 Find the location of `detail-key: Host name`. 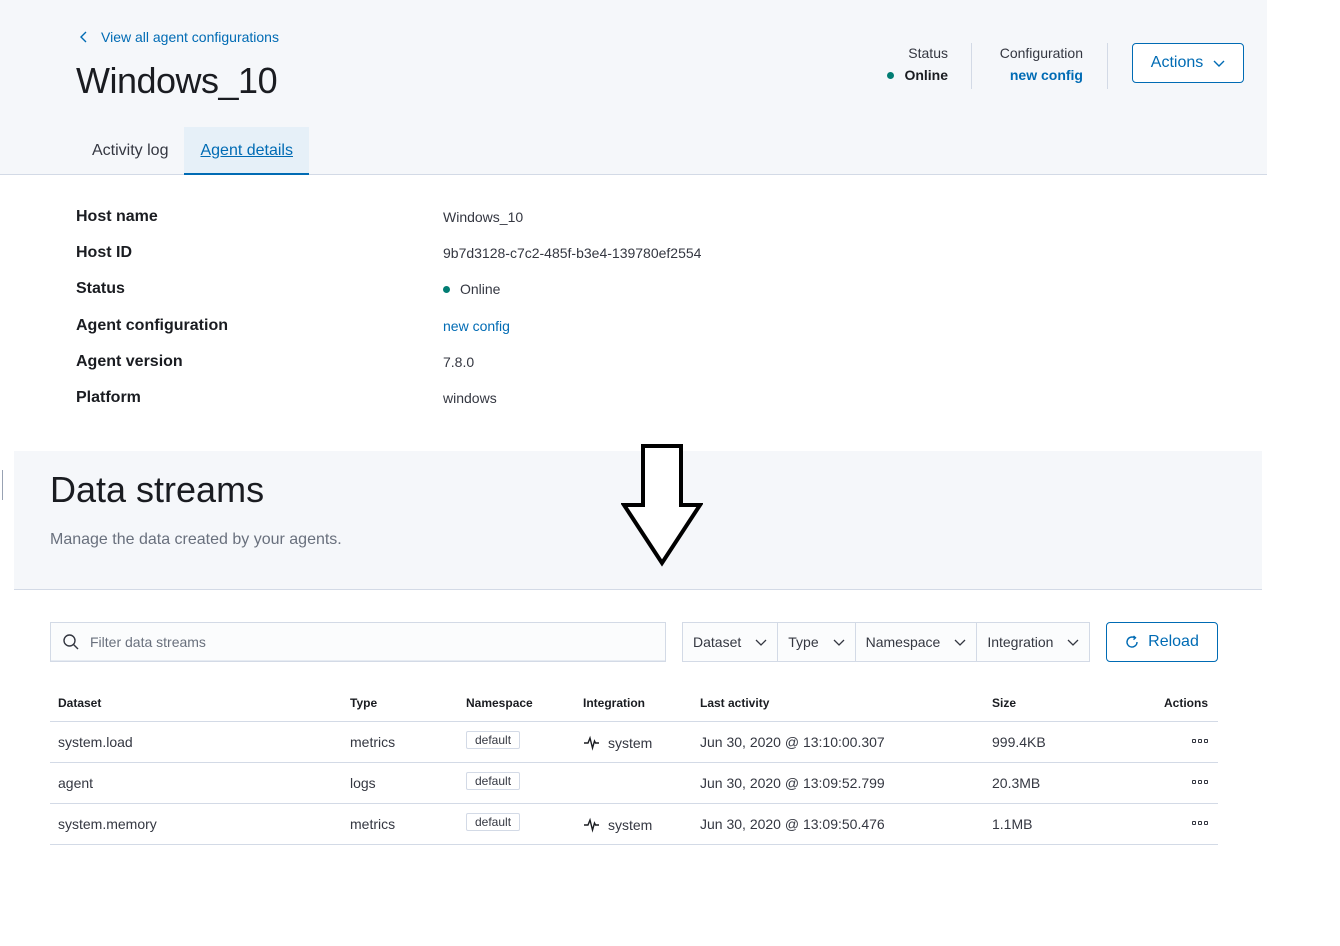

detail-key: Host name is located at coordinates (117, 216).